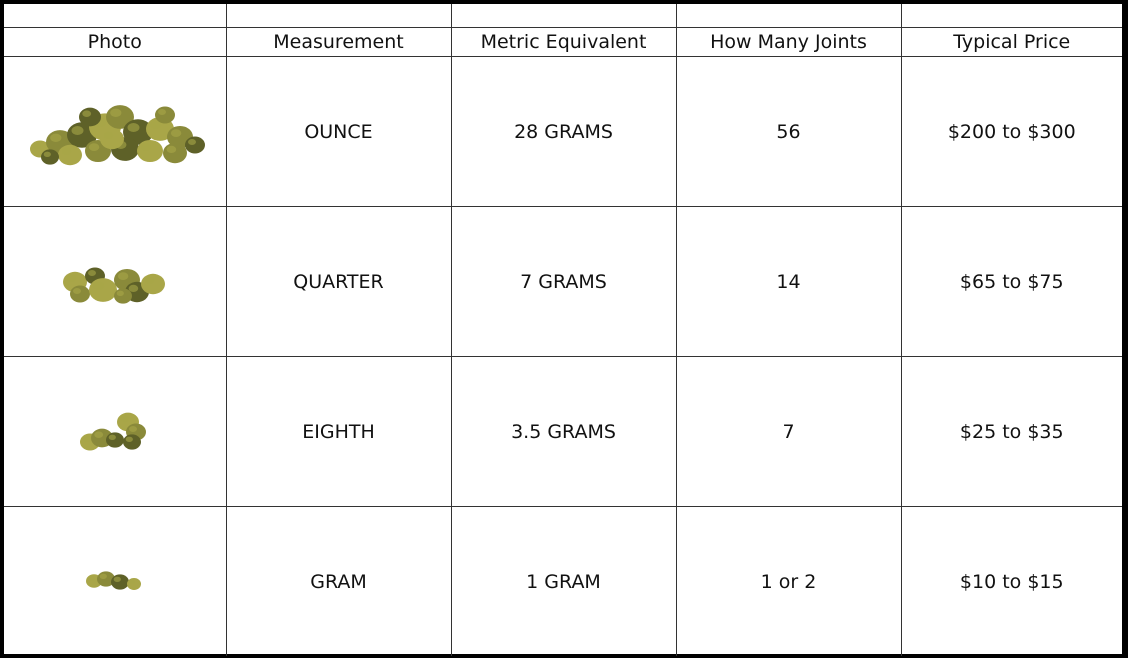  I want to click on header-photo: Photo, so click(115, 42).